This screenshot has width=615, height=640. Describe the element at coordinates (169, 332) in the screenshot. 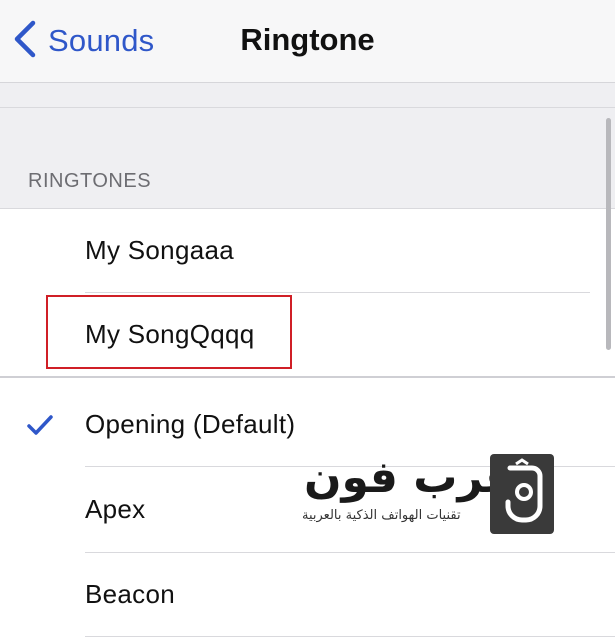

I see `highlight-box` at that location.